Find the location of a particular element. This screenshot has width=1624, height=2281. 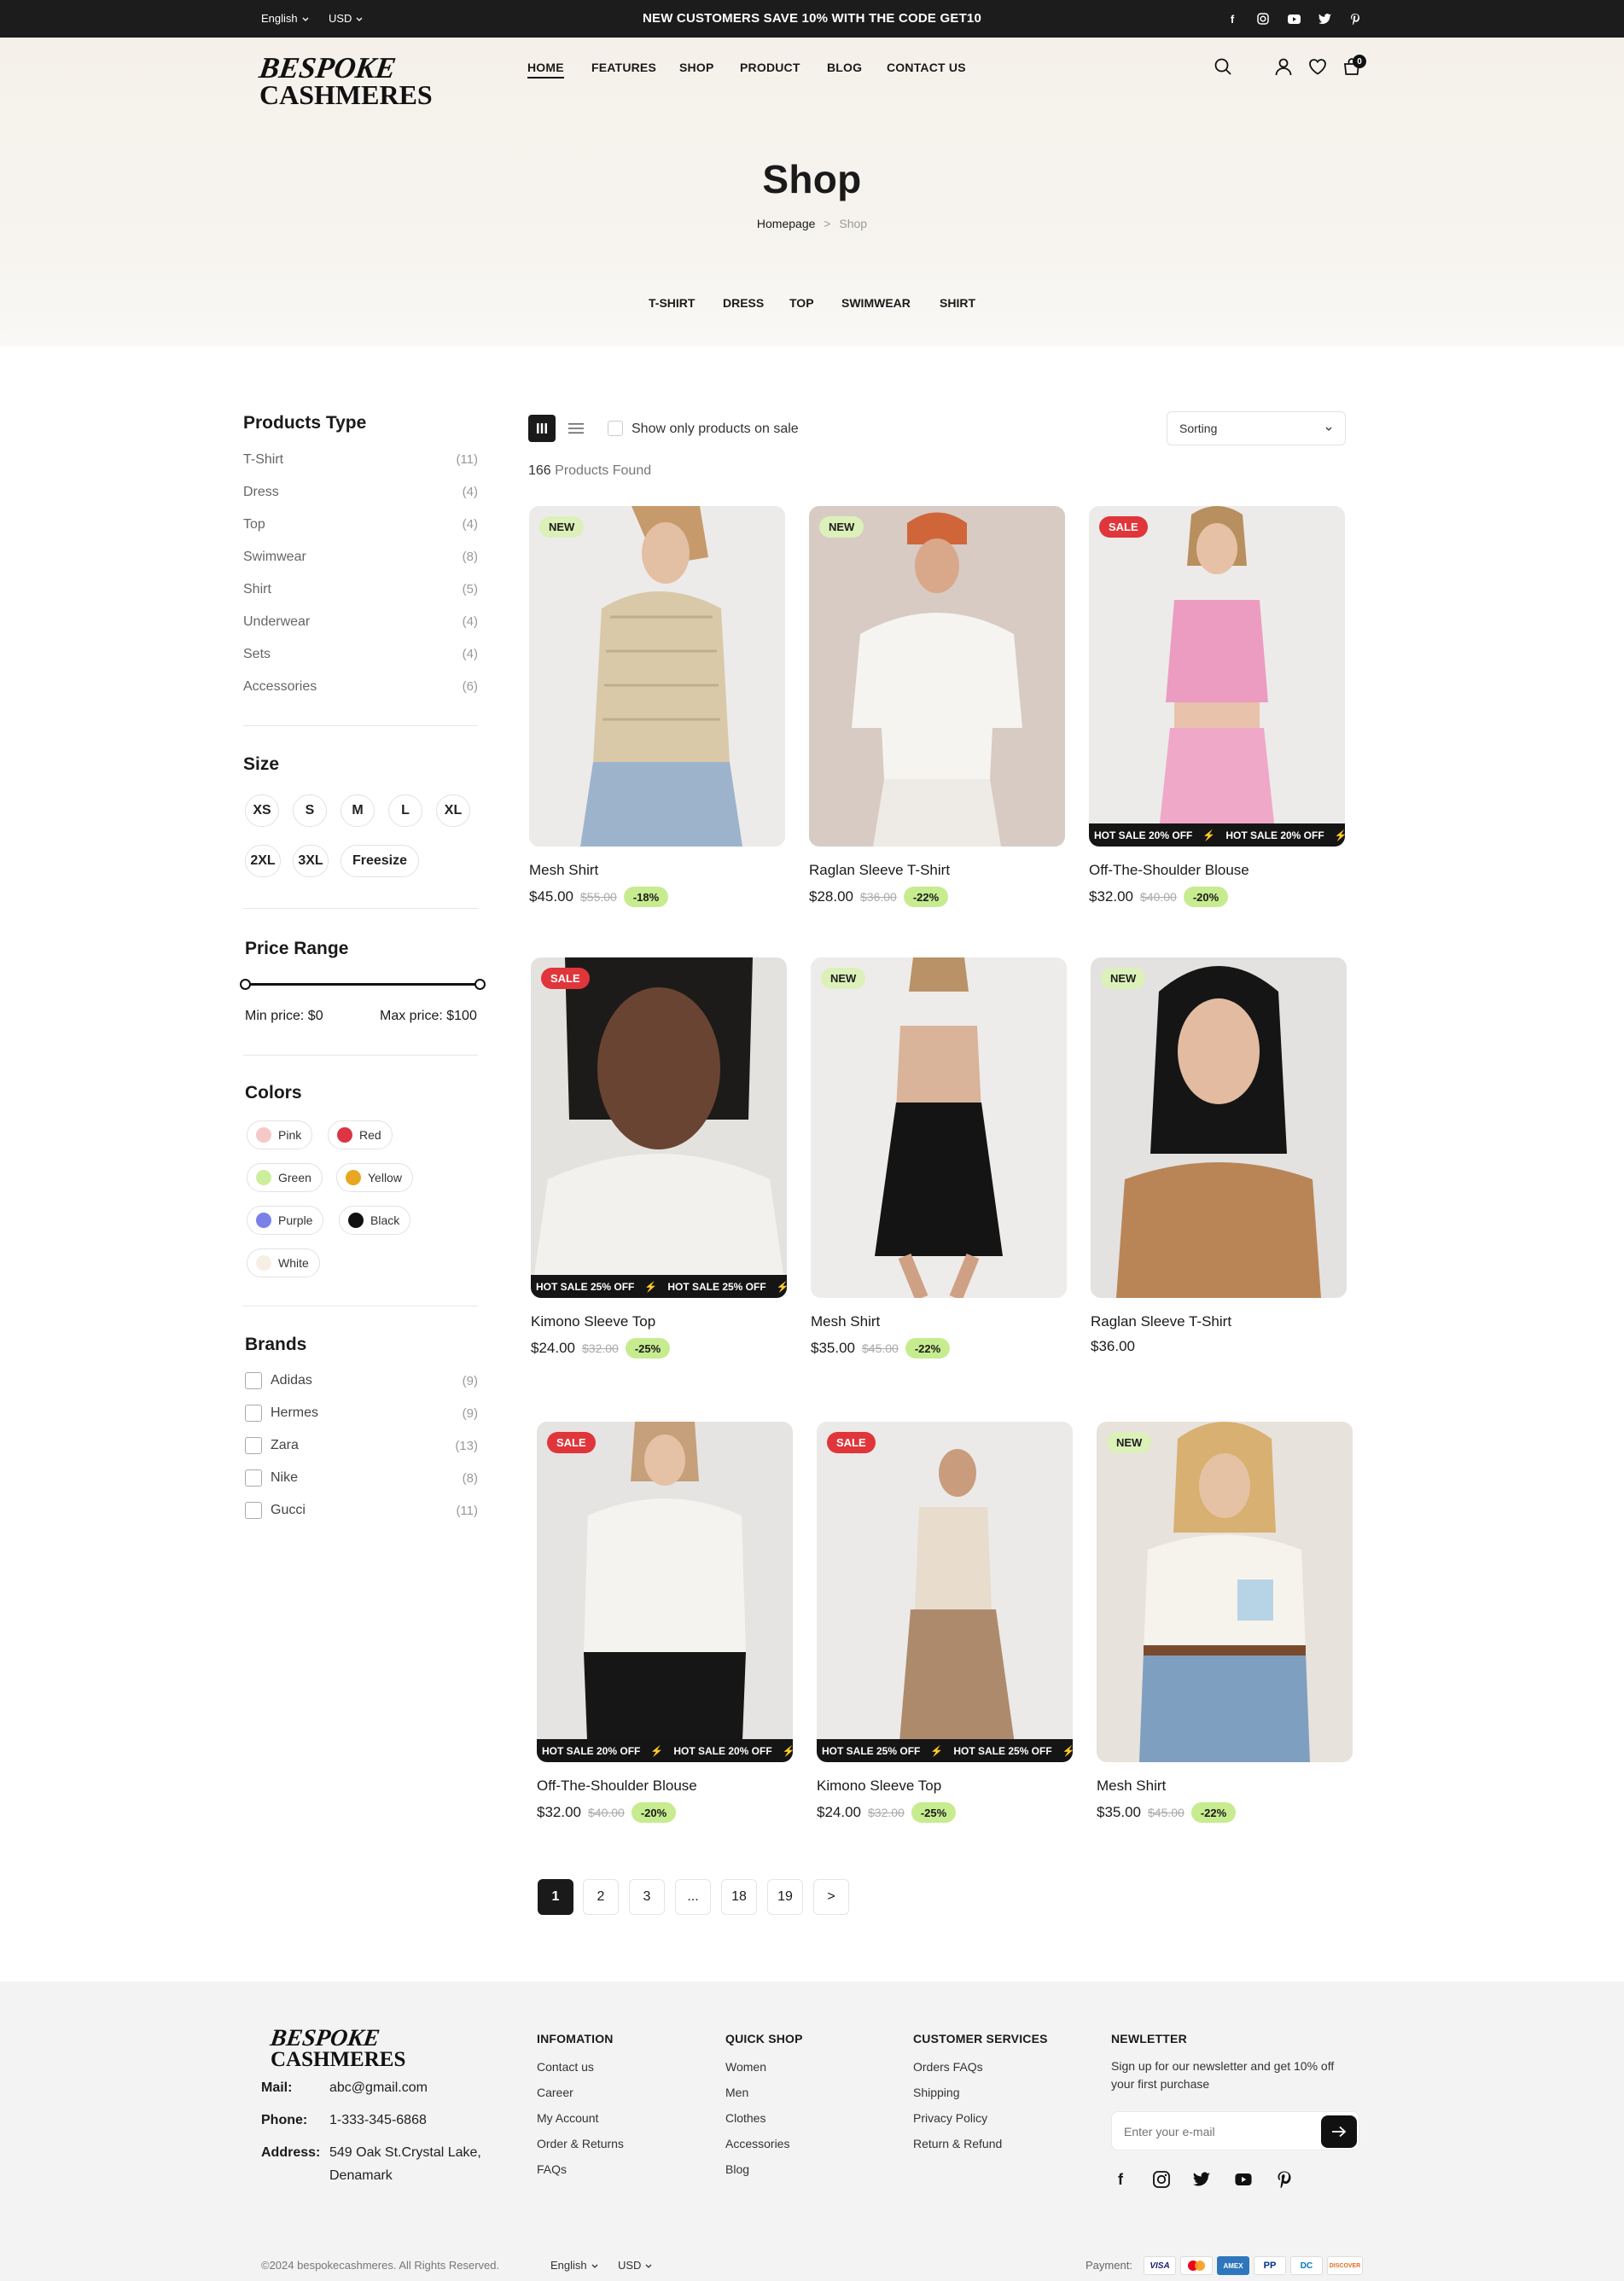

size-chip: M is located at coordinates (358, 811).